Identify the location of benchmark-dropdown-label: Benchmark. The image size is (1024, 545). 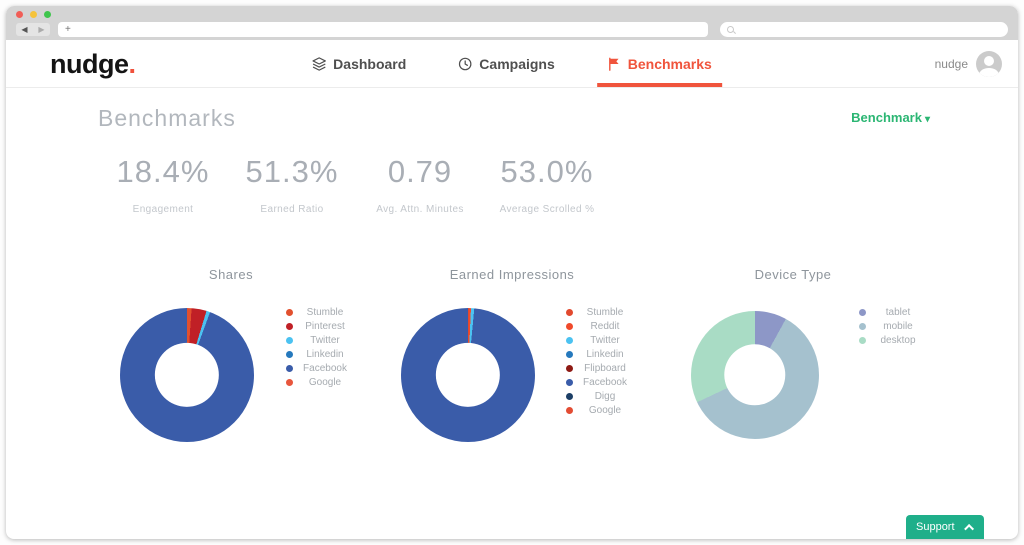
(886, 117).